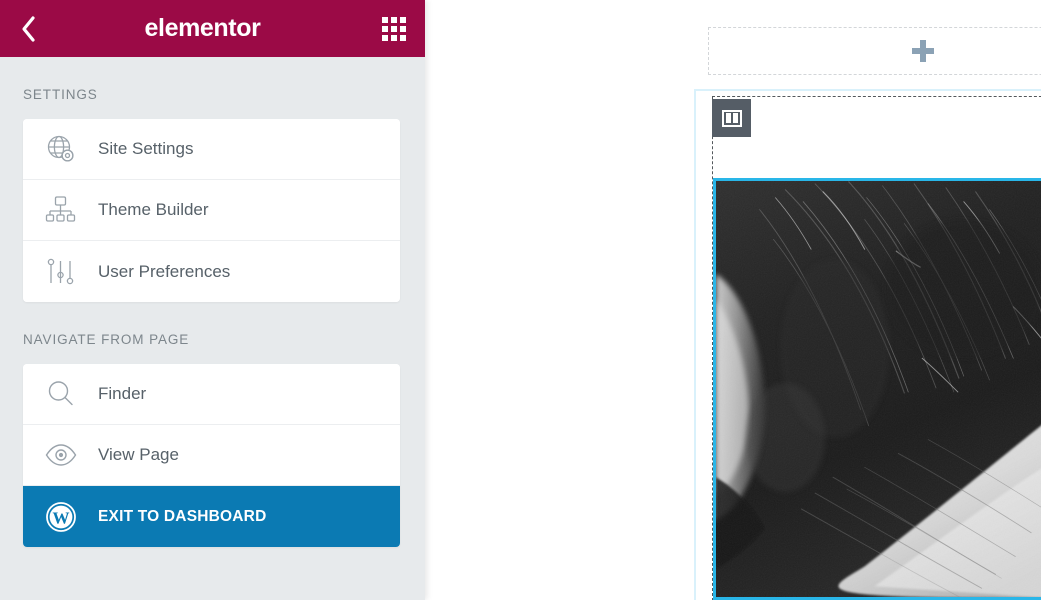  I want to click on columns-icon, so click(731, 118).